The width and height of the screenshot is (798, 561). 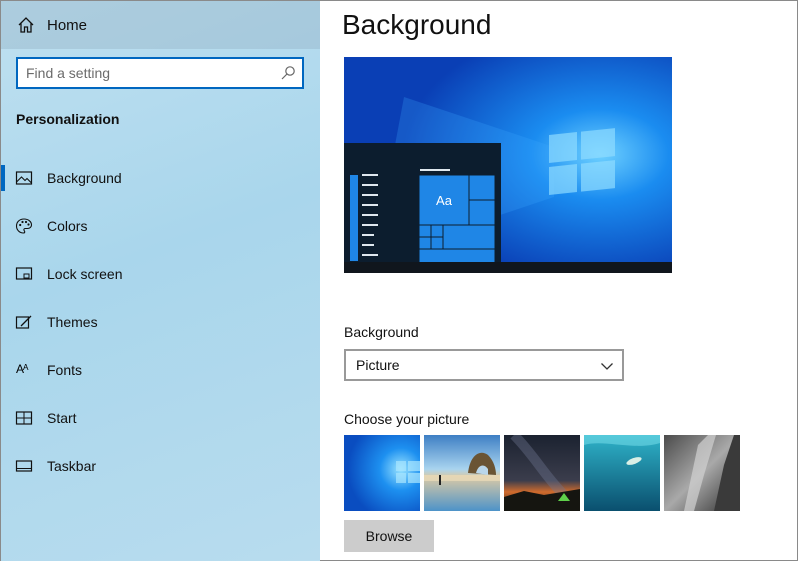 What do you see at coordinates (382, 473) in the screenshot?
I see `thumbnail-windows-hero` at bounding box center [382, 473].